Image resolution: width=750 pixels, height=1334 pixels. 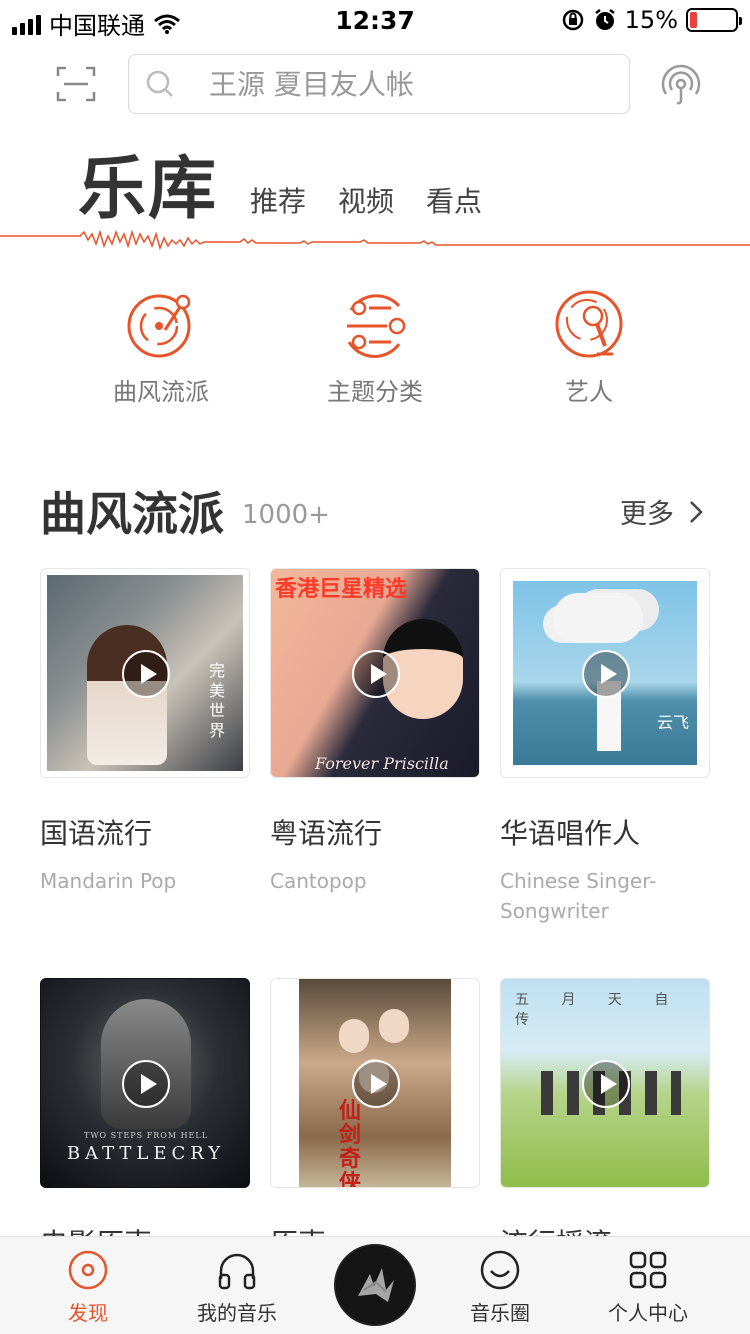 What do you see at coordinates (350, 1143) in the screenshot?
I see `cover-text: 仙剑奇侠传` at bounding box center [350, 1143].